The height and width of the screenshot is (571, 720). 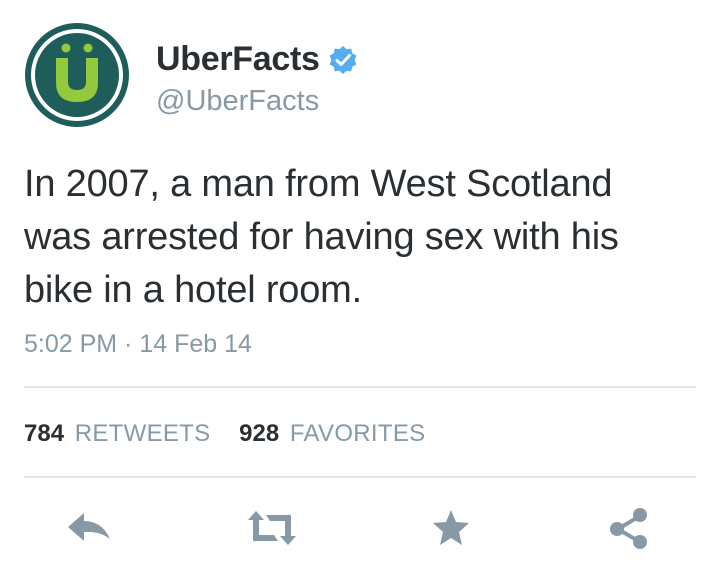 I want to click on share-icon, so click(x=628, y=528).